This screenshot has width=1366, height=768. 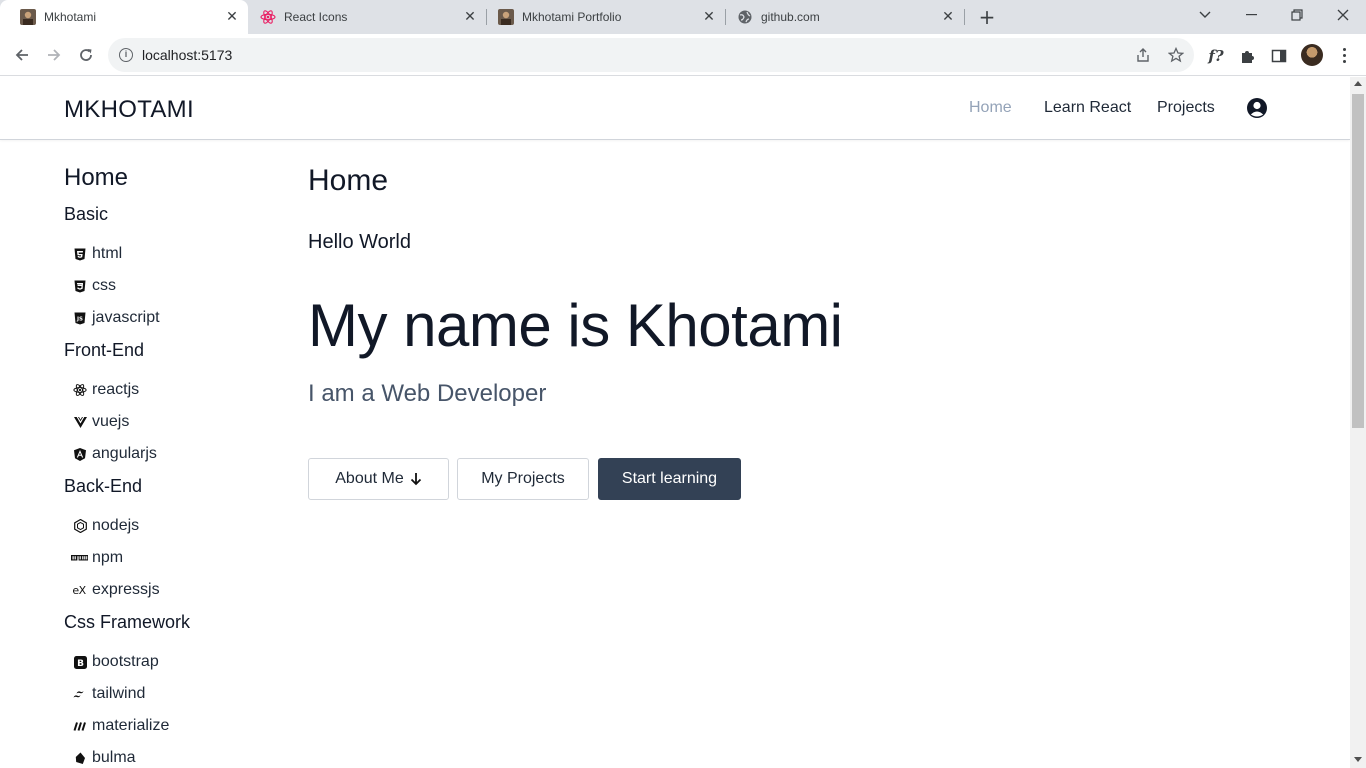 I want to click on npm-icon, so click(x=79, y=558).